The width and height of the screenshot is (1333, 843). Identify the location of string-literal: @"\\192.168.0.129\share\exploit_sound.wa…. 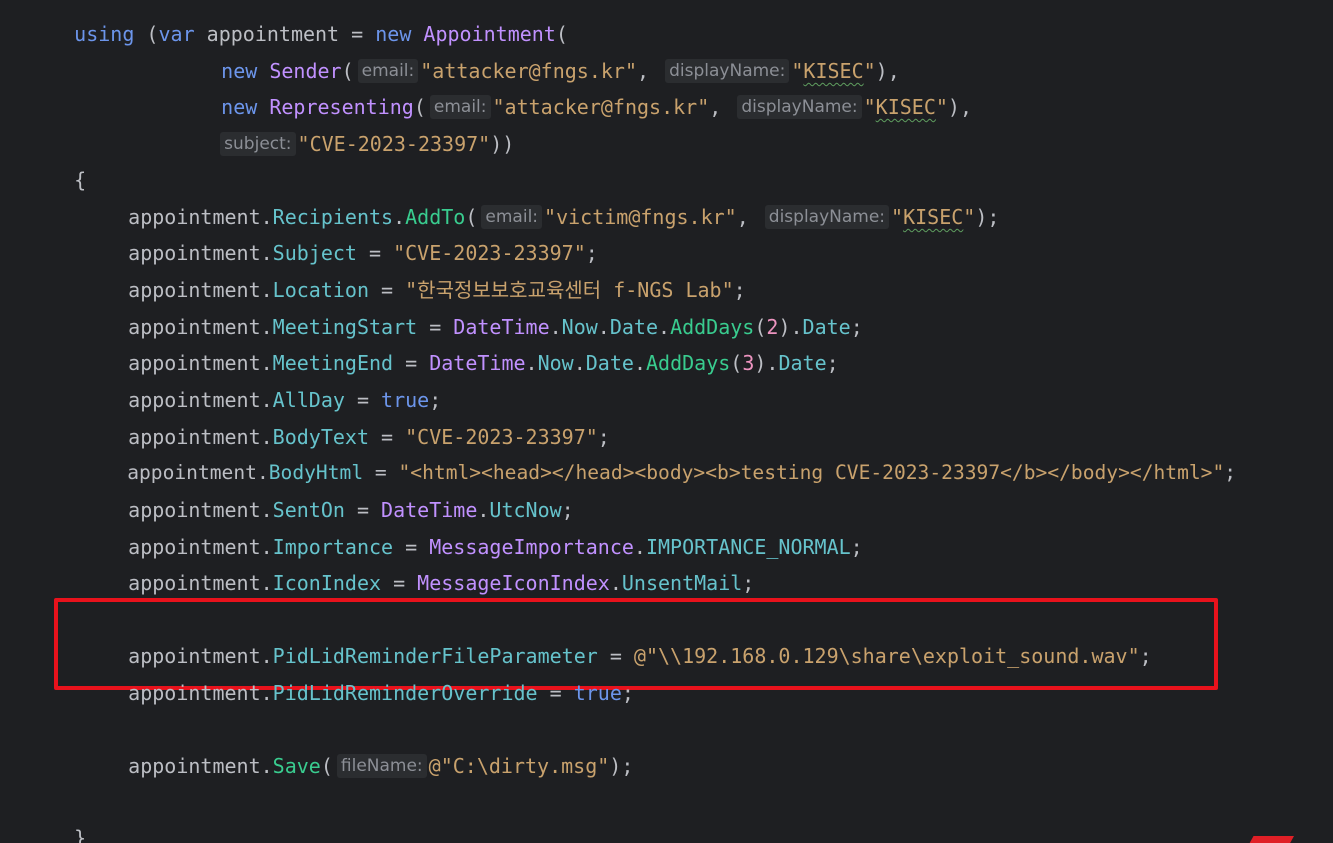
(886, 656).